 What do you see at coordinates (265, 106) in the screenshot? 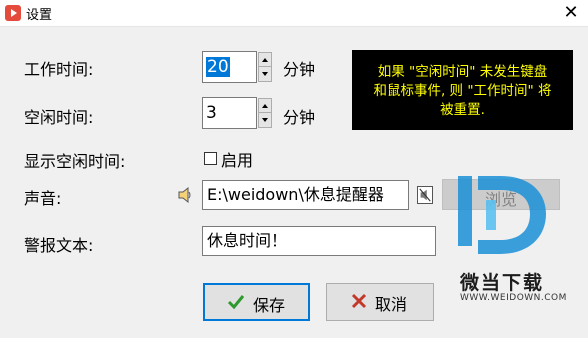
I see `idle-time-up-arrow` at bounding box center [265, 106].